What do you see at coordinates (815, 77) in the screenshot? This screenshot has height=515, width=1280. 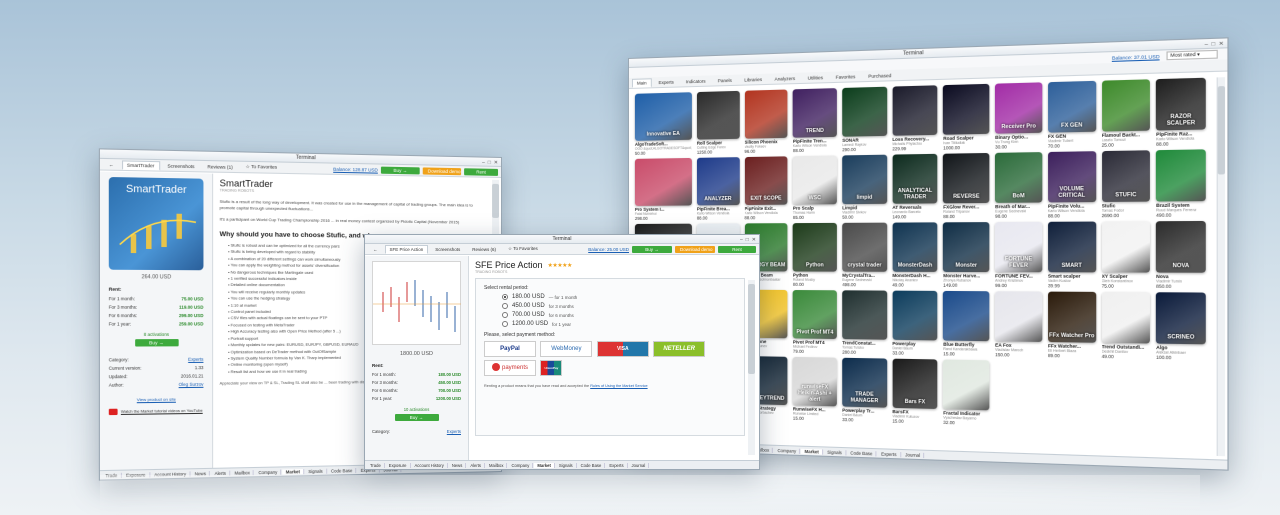 I see `tab-utilities: Utilities` at bounding box center [815, 77].